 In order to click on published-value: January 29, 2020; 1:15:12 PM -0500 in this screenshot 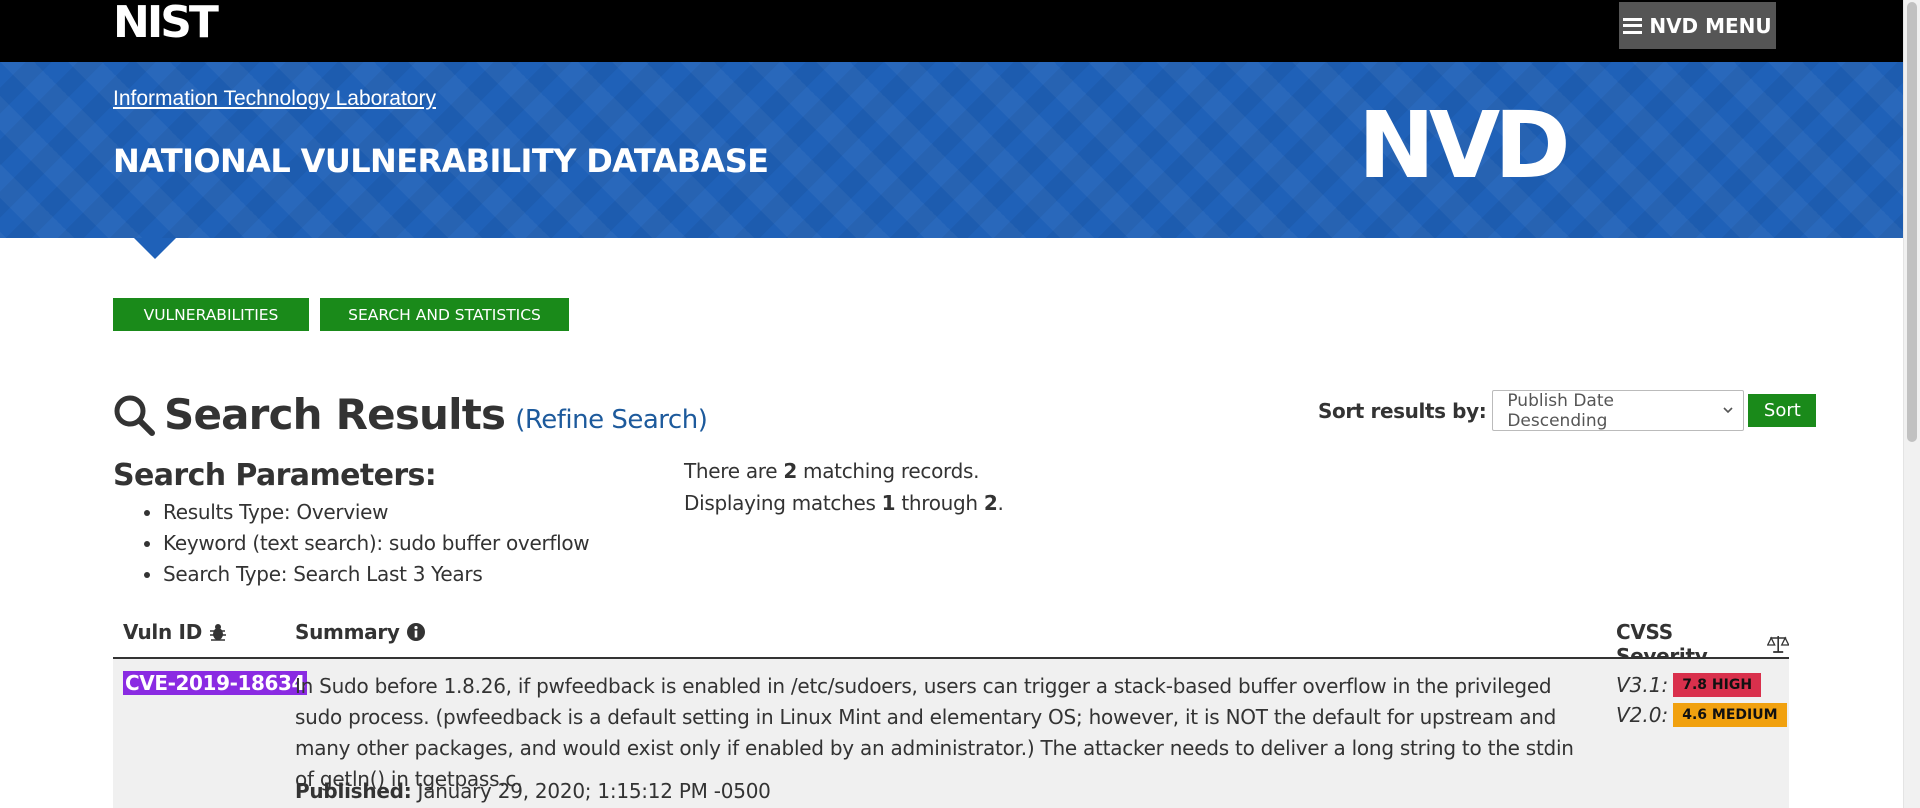, I will do `click(591, 791)`.